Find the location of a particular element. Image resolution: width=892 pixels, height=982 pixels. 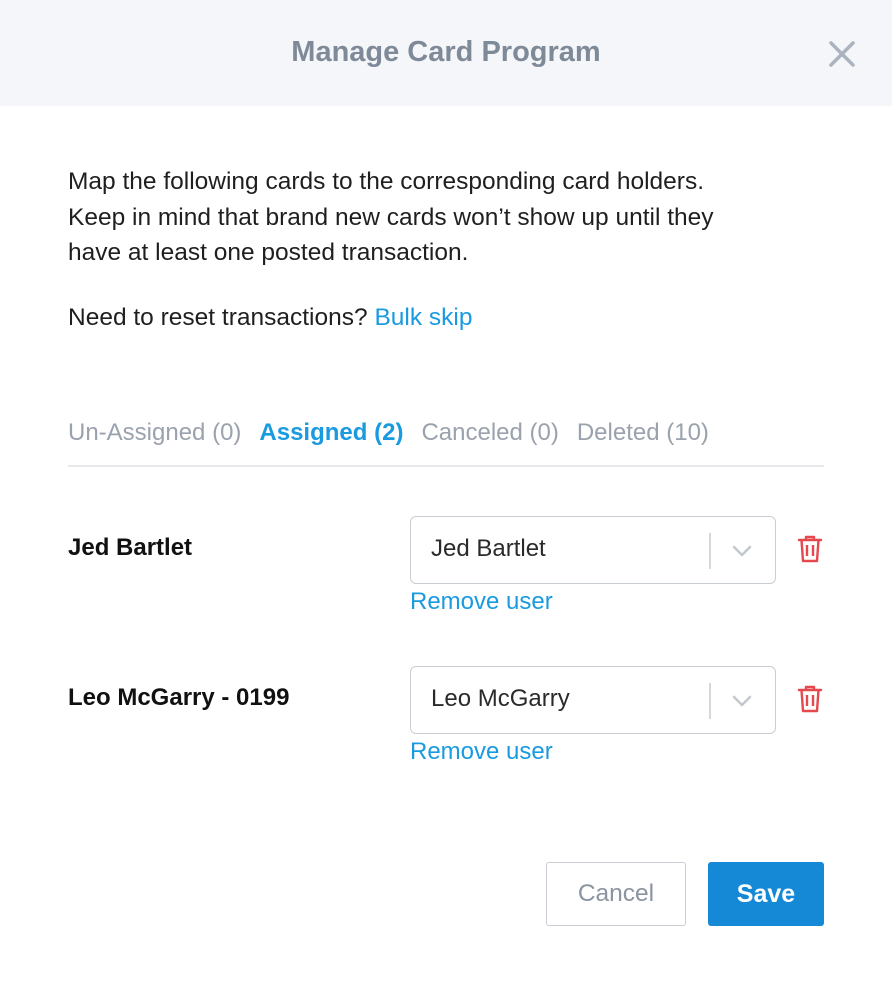

tab-unassigned: Un-Assigned (0) is located at coordinates (154, 440).